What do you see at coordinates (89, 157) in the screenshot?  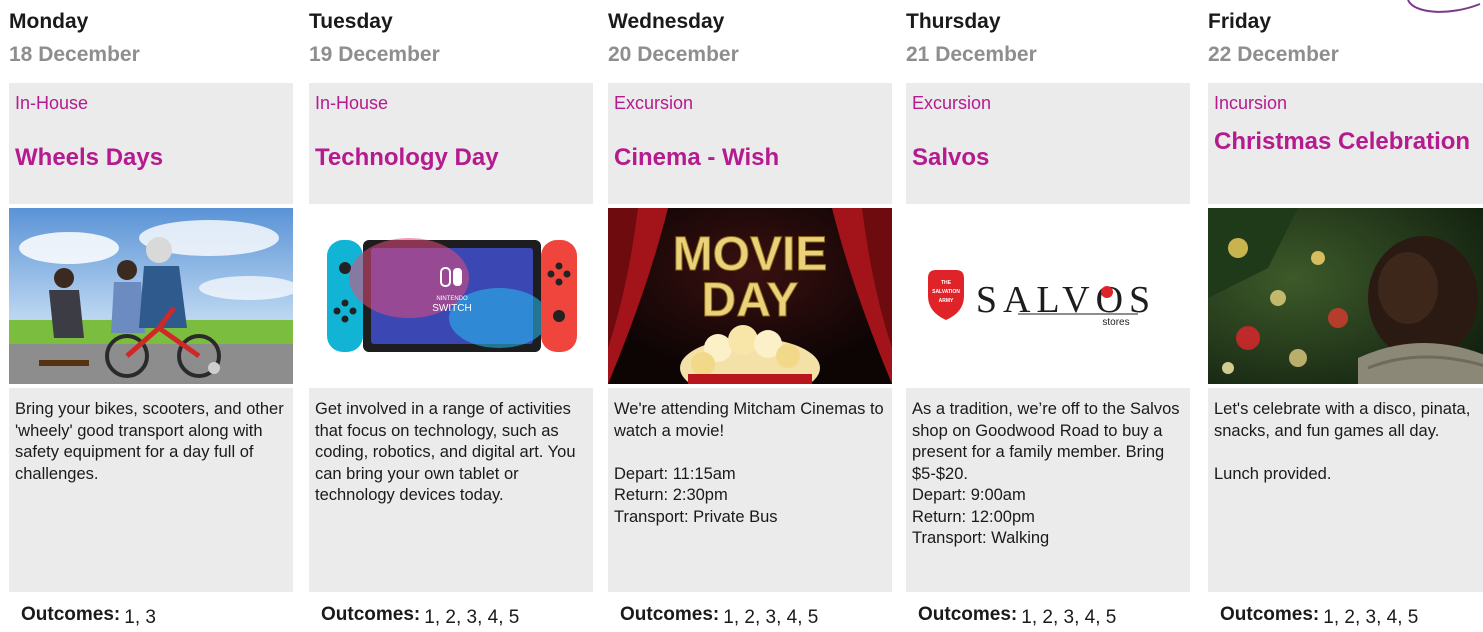 I see `activity-title: Wheels Days` at bounding box center [89, 157].